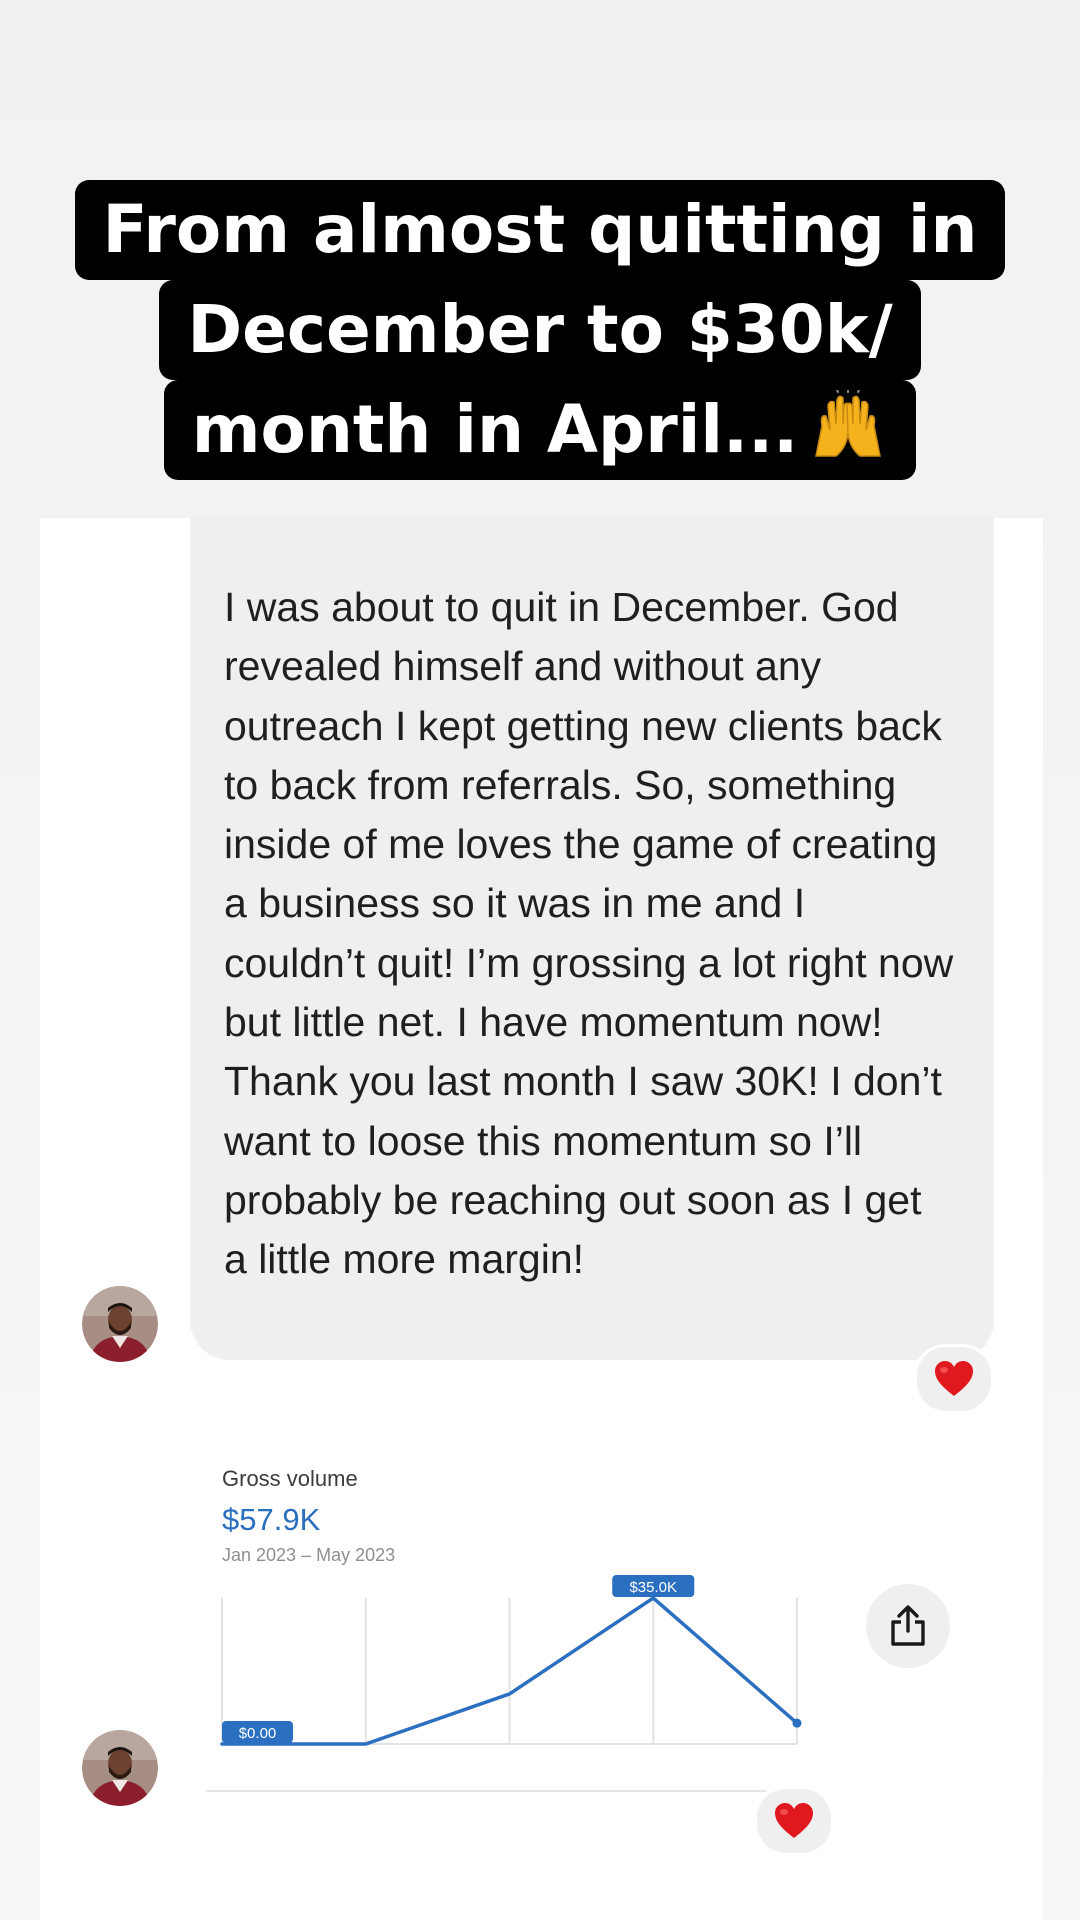  I want to click on chart-title: Gross volume, so click(290, 1478).